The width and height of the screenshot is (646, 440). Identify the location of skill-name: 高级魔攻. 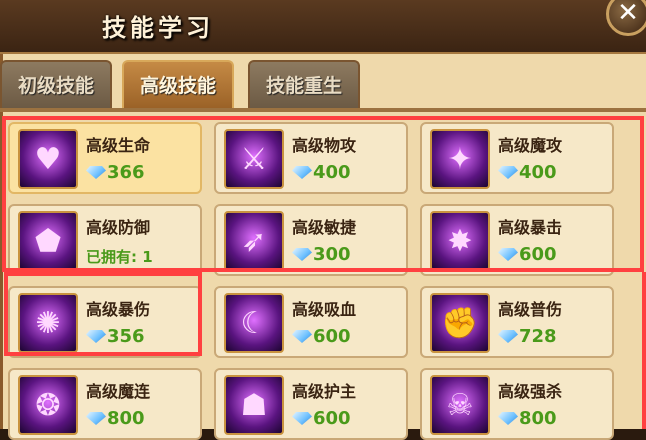
(530, 145).